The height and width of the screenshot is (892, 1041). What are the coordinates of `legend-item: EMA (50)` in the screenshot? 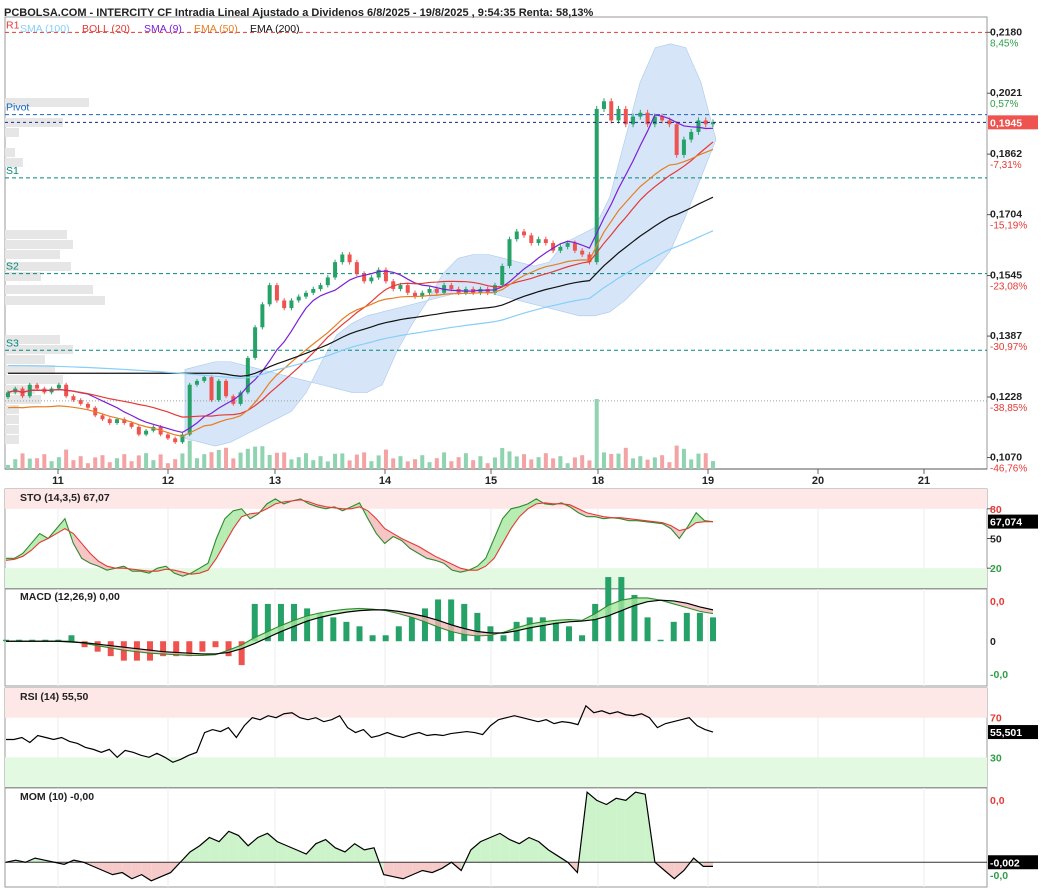 It's located at (216, 29).